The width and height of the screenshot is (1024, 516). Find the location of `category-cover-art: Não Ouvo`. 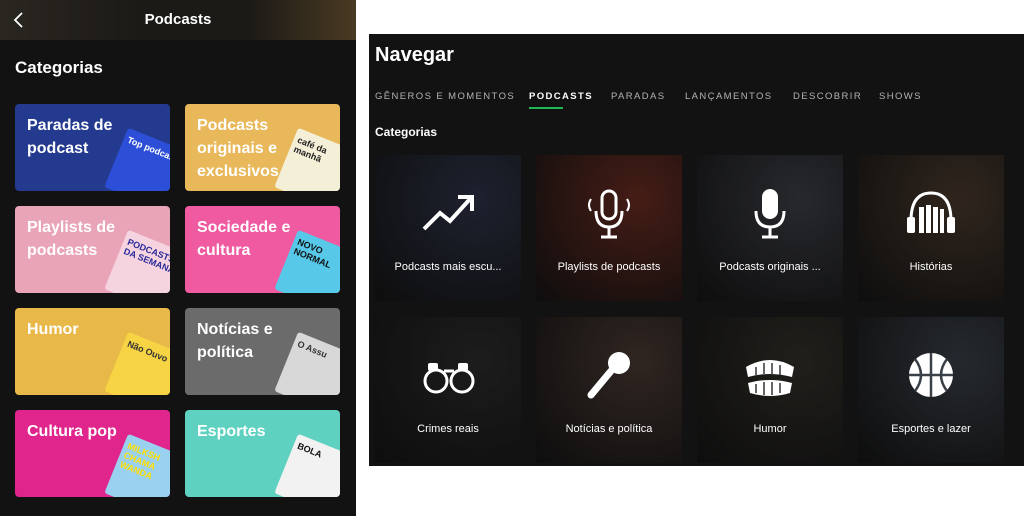

category-cover-art: Não Ouvo is located at coordinates (137, 363).